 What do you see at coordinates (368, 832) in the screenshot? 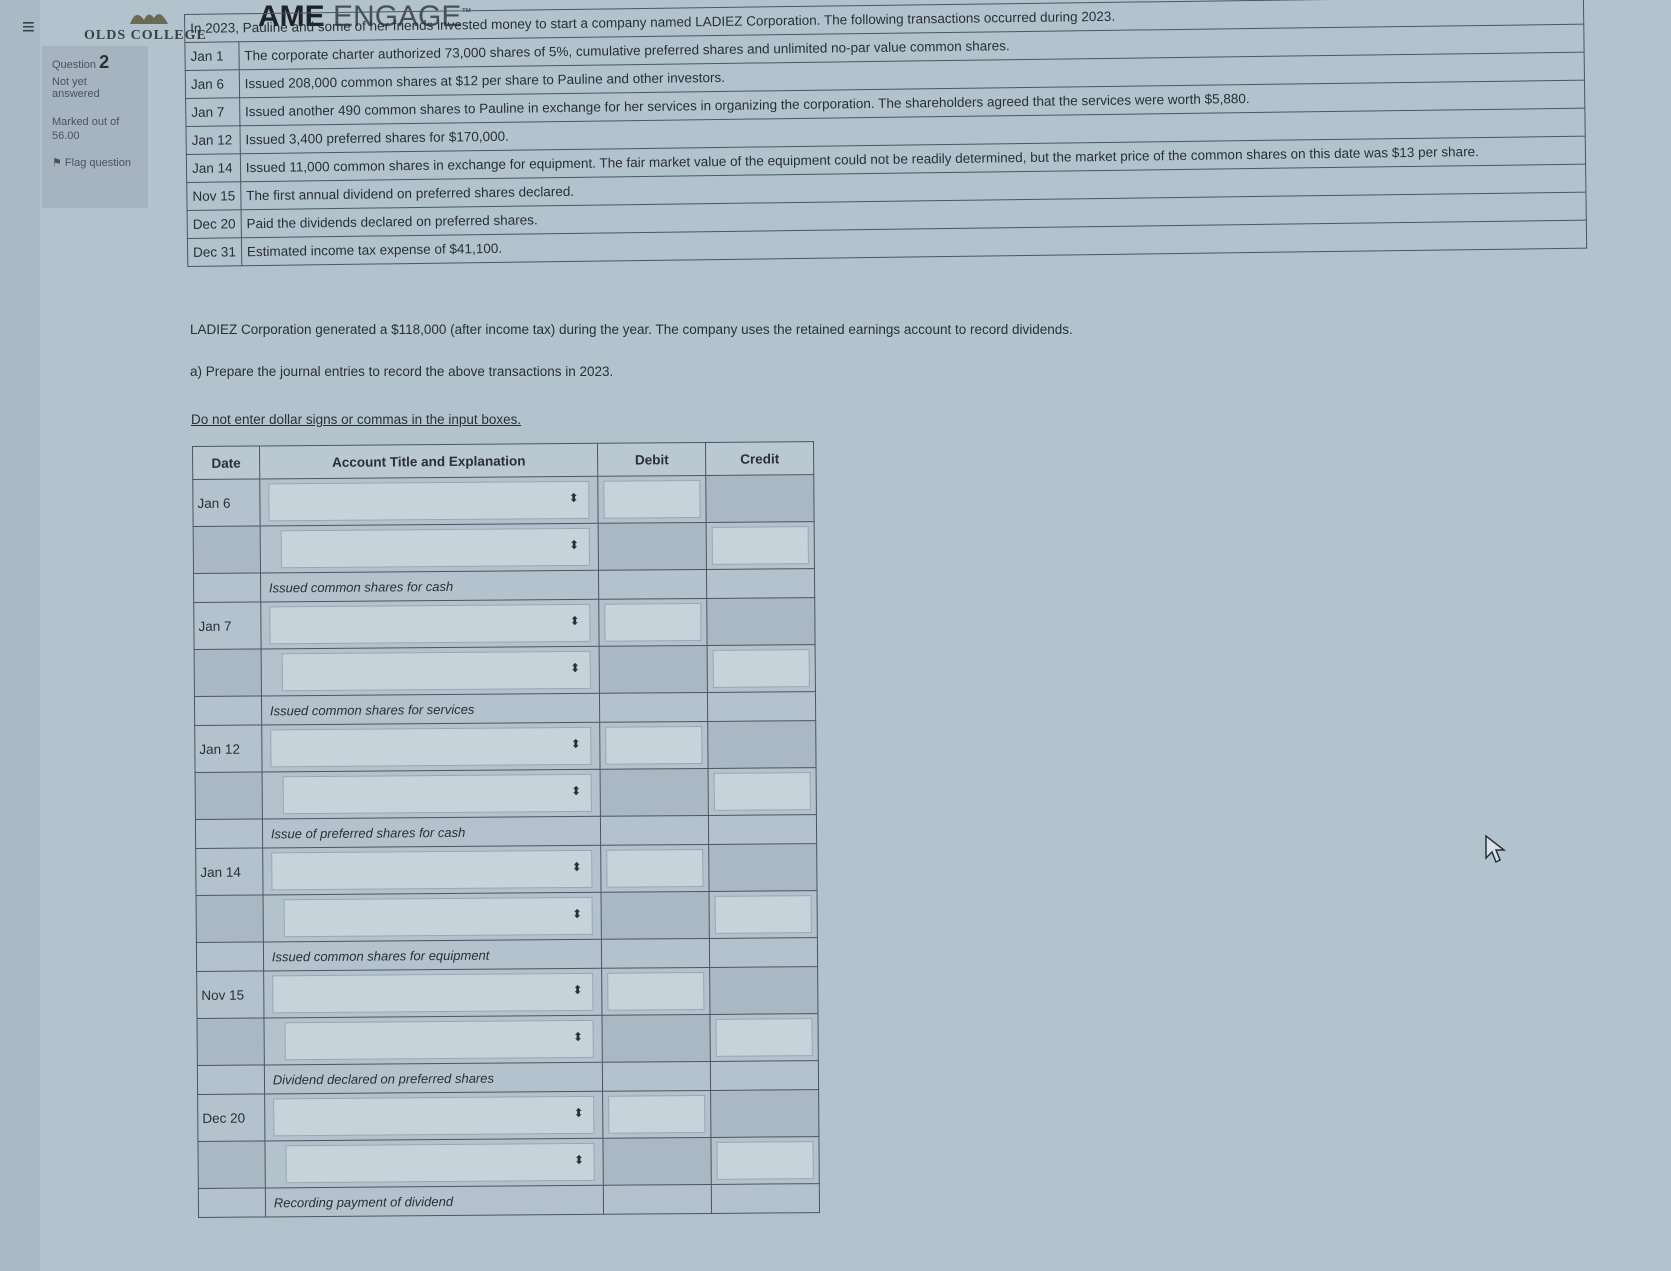
I see `entry-memo: Issue of preferred shares for cash` at bounding box center [368, 832].